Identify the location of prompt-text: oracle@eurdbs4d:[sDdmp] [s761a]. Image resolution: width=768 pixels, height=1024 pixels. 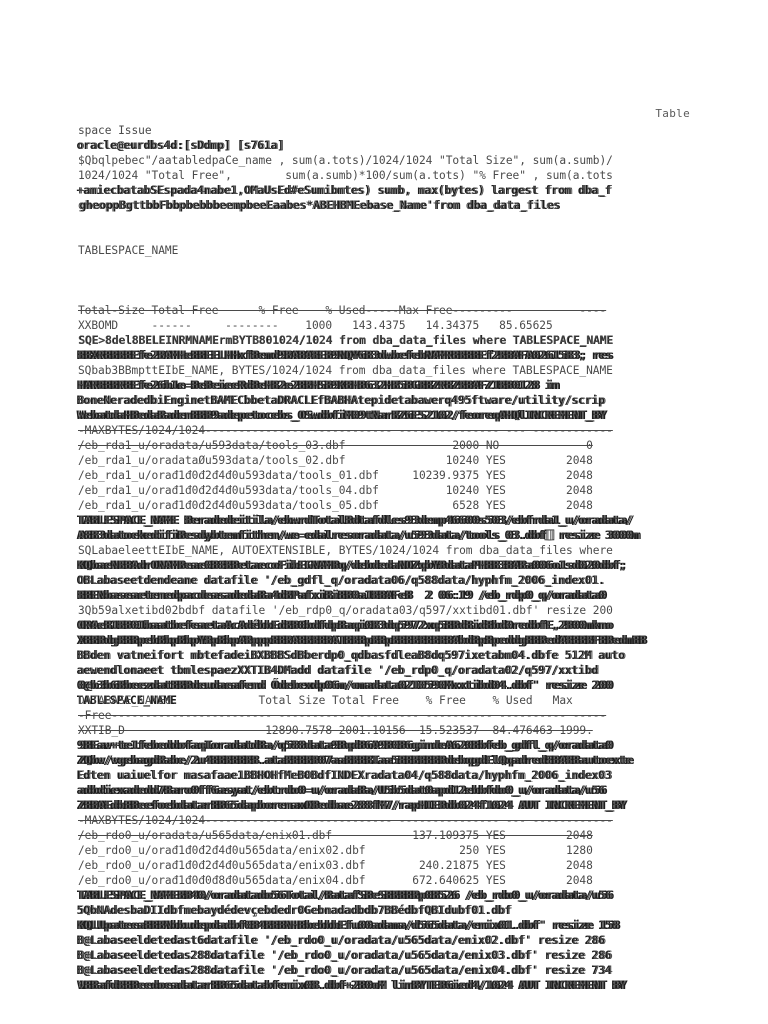
(182, 145).